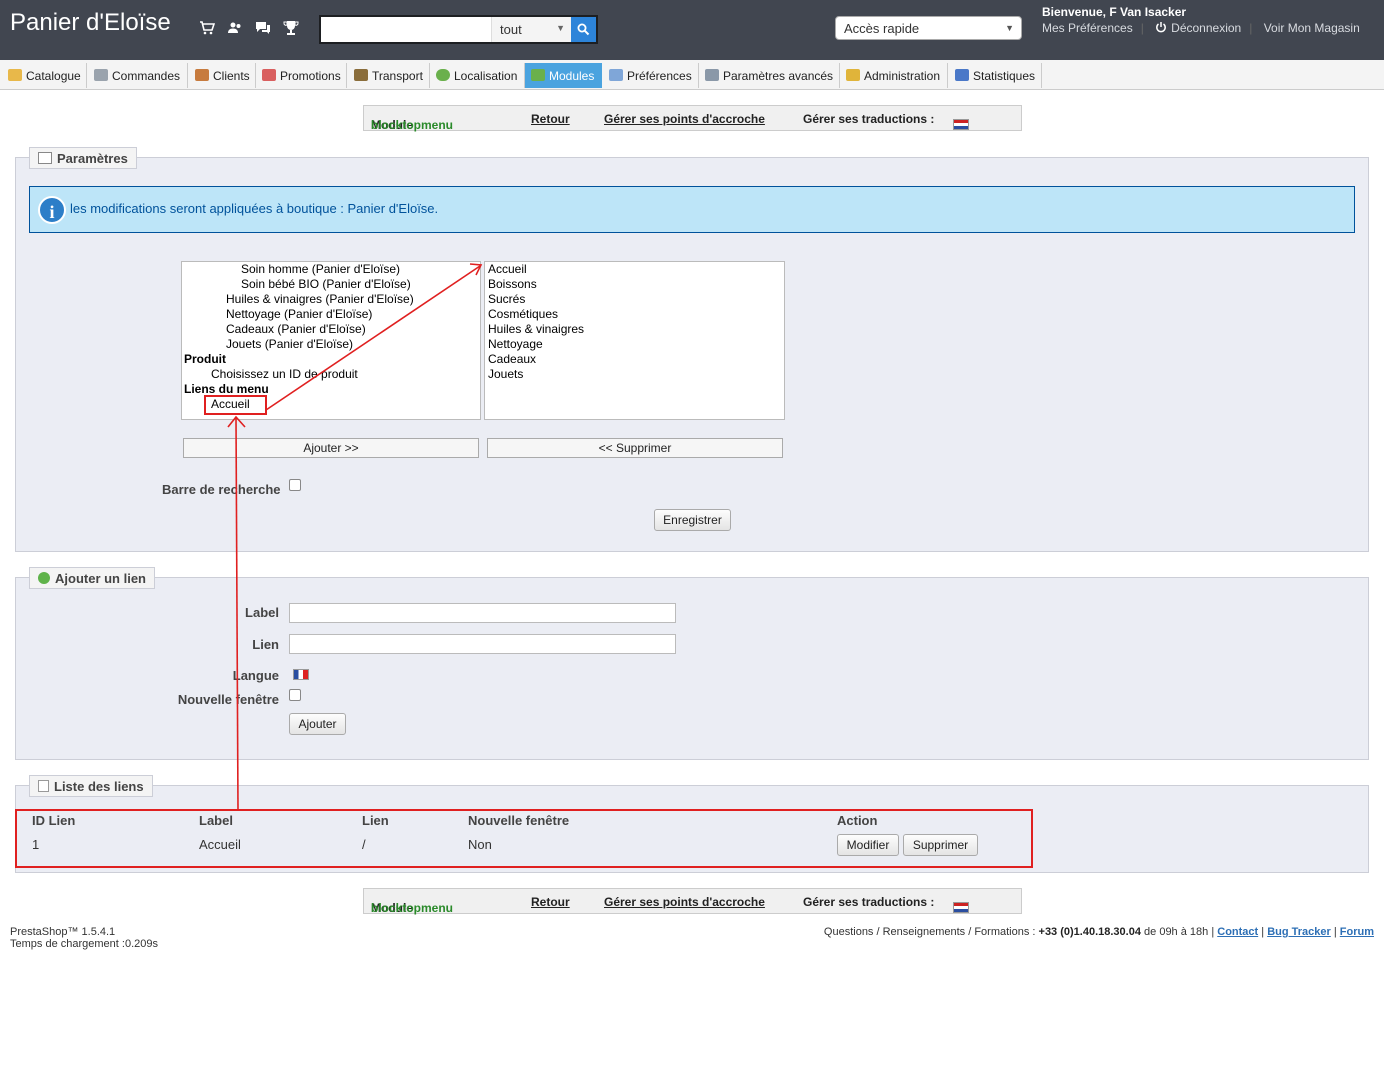 This screenshot has height=1074, width=1384. I want to click on promotion-icon, so click(269, 75).